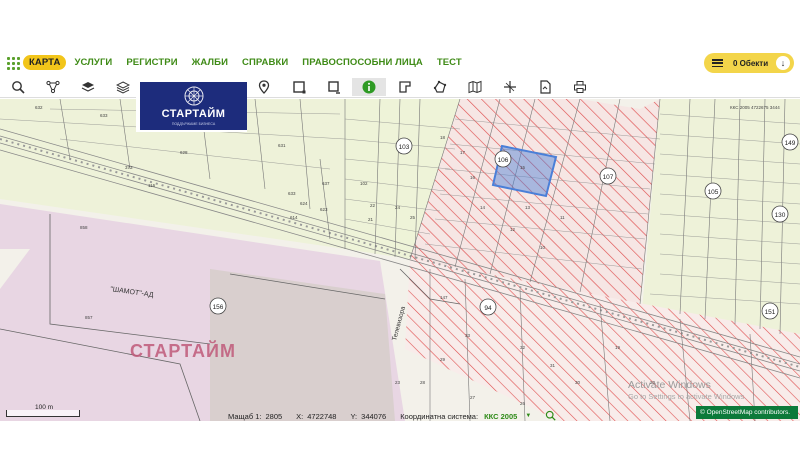 This screenshot has height=449, width=800. Describe the element at coordinates (369, 87) in the screenshot. I see `info-icon` at that location.